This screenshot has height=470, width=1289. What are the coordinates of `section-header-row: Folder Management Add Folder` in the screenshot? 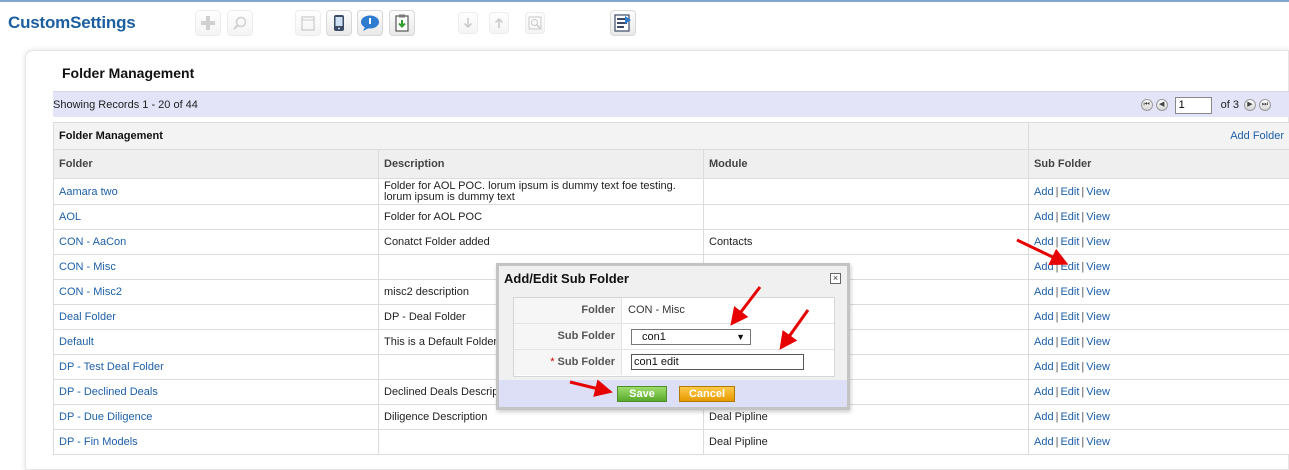 It's located at (671, 136).